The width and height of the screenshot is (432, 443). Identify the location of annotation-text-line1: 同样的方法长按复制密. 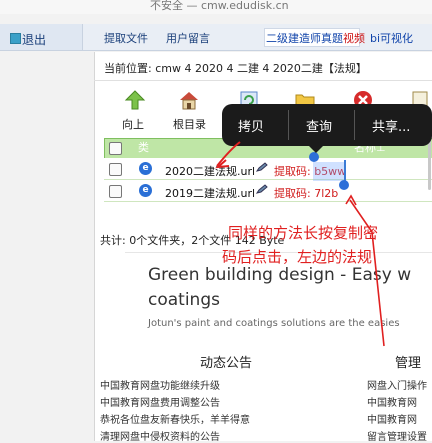
(303, 233).